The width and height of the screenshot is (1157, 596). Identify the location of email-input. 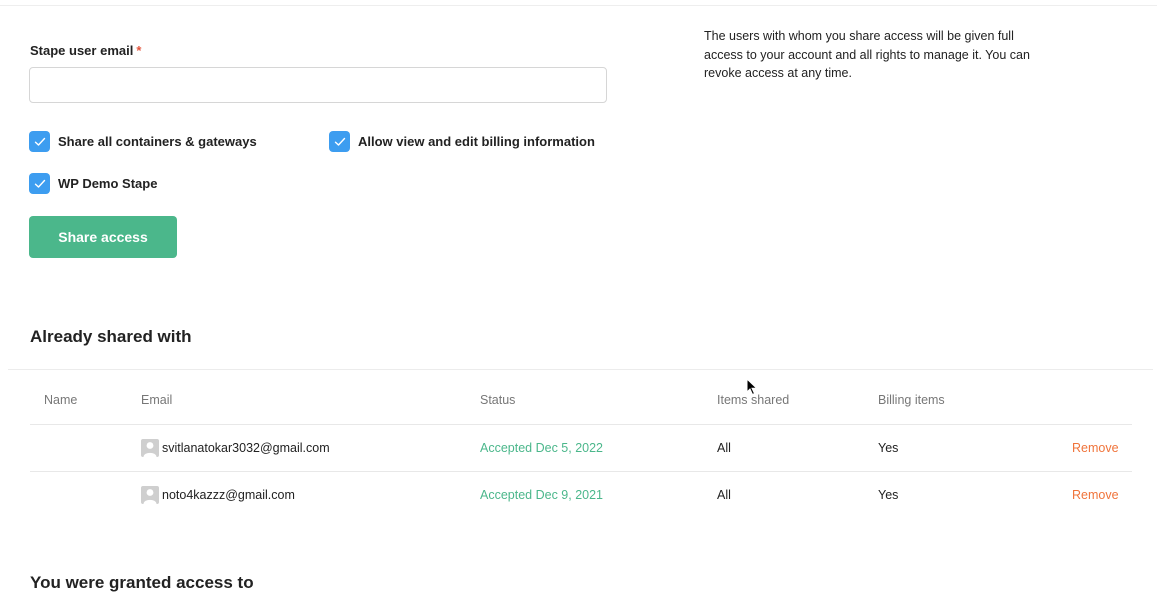
(318, 85).